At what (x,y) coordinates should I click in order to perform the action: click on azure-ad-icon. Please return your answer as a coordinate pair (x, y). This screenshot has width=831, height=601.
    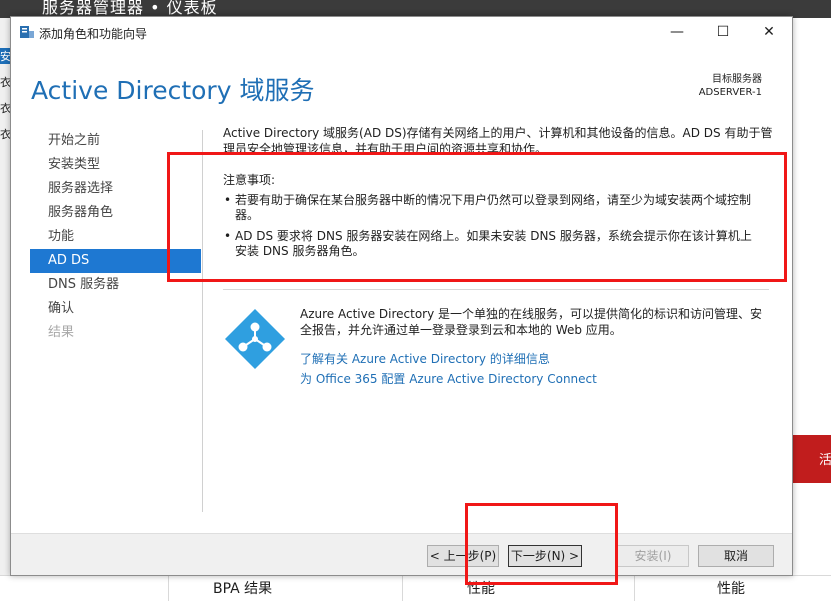
    Looking at the image, I should click on (255, 339).